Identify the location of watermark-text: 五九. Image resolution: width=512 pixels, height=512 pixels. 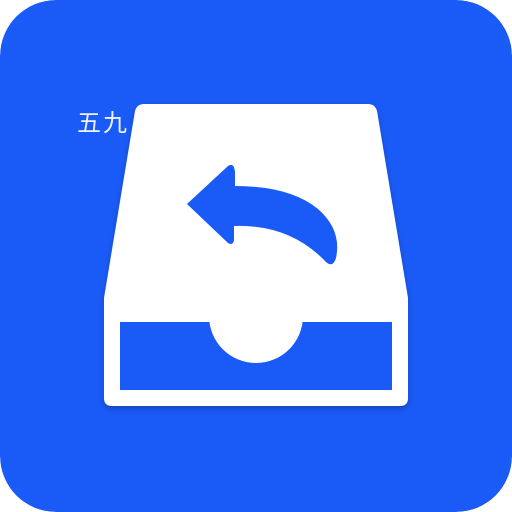
(103, 123).